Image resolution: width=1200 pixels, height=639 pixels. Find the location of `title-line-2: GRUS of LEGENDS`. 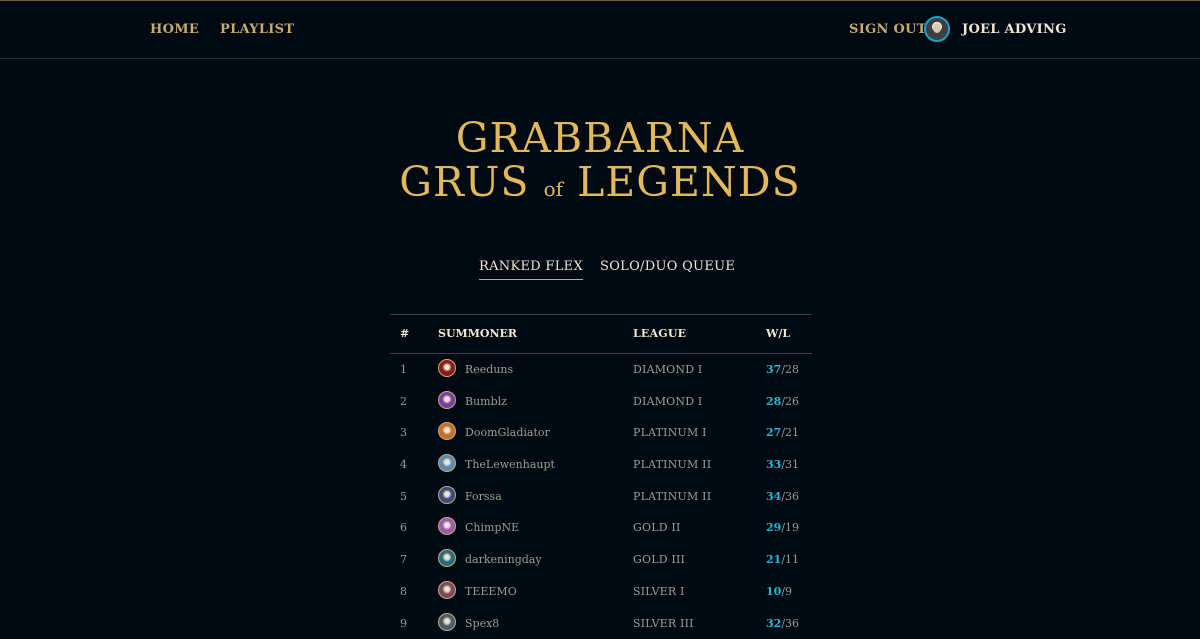

title-line-2: GRUS of LEGENDS is located at coordinates (600, 185).